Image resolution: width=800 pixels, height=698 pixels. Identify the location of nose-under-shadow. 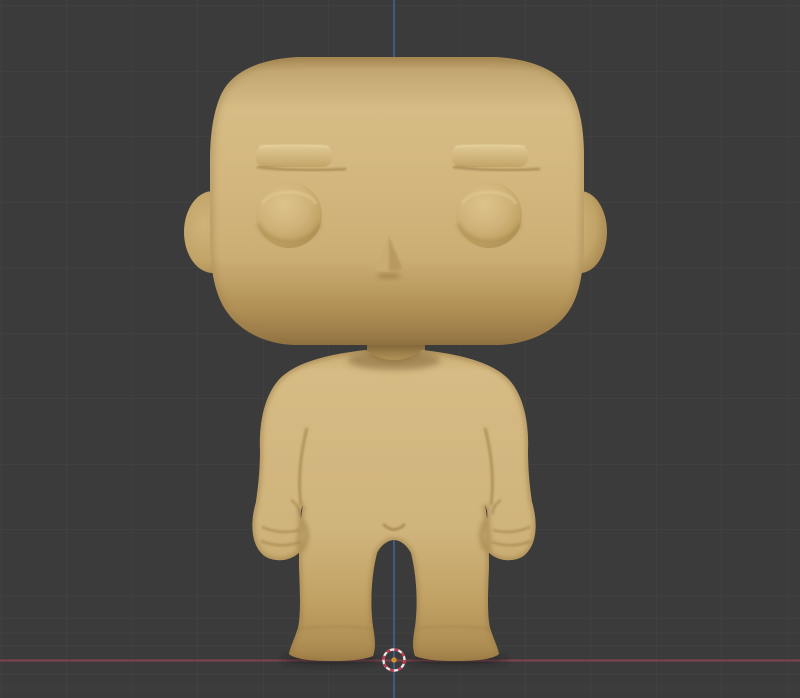
(389, 276).